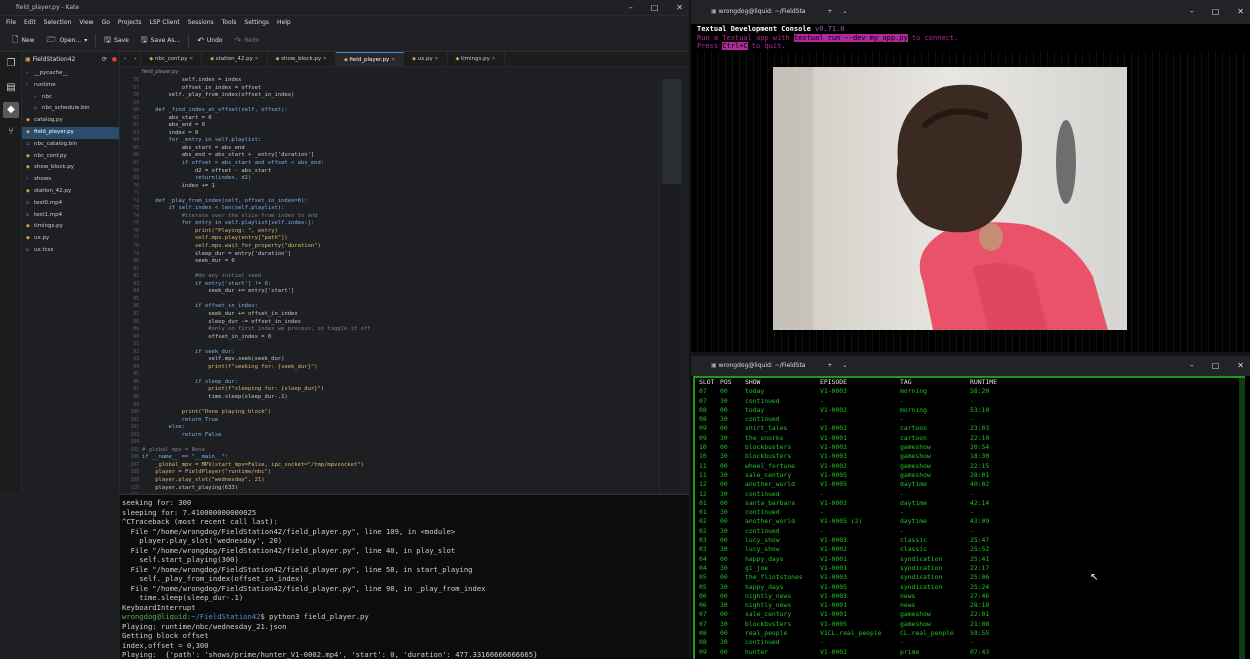 The image size is (1250, 659). Describe the element at coordinates (935, 382) in the screenshot. I see `column-header-tag: TAG` at that location.